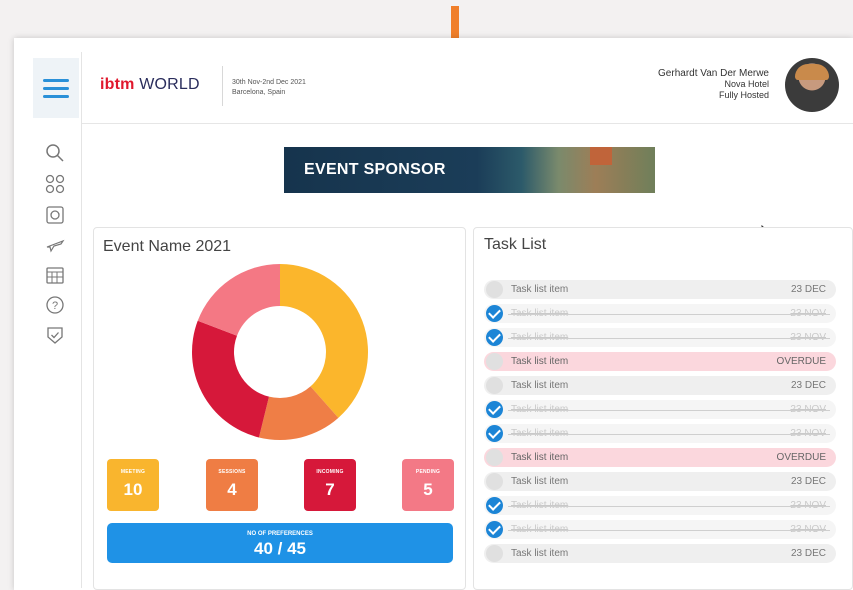 The width and height of the screenshot is (853, 590). What do you see at coordinates (375, 169) in the screenshot?
I see `sponsor-banner-label: EVENT SPONSOR` at bounding box center [375, 169].